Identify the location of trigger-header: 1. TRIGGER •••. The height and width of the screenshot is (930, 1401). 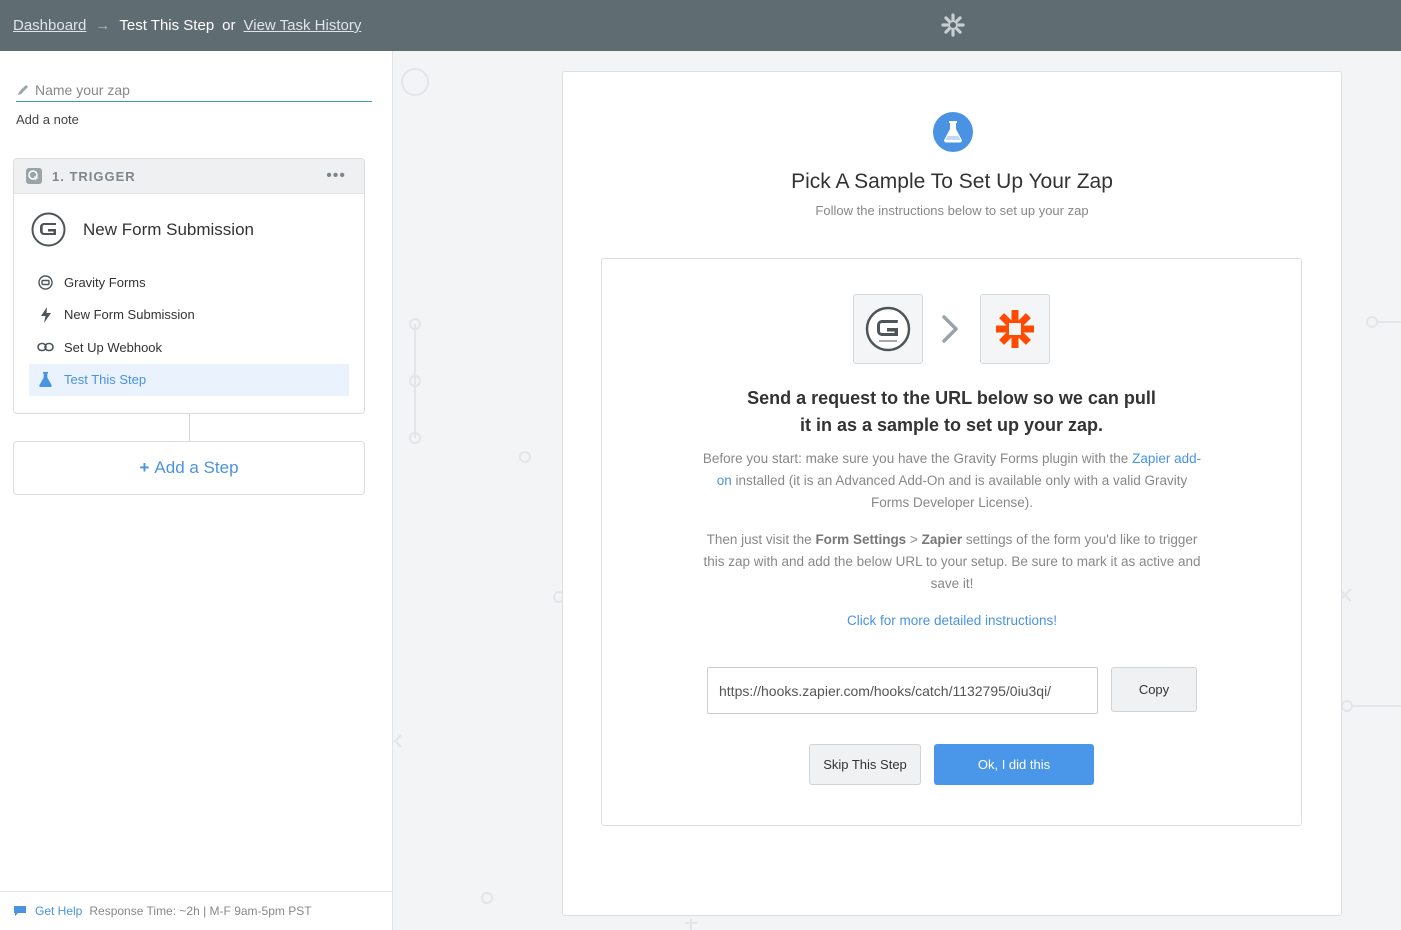
(189, 176).